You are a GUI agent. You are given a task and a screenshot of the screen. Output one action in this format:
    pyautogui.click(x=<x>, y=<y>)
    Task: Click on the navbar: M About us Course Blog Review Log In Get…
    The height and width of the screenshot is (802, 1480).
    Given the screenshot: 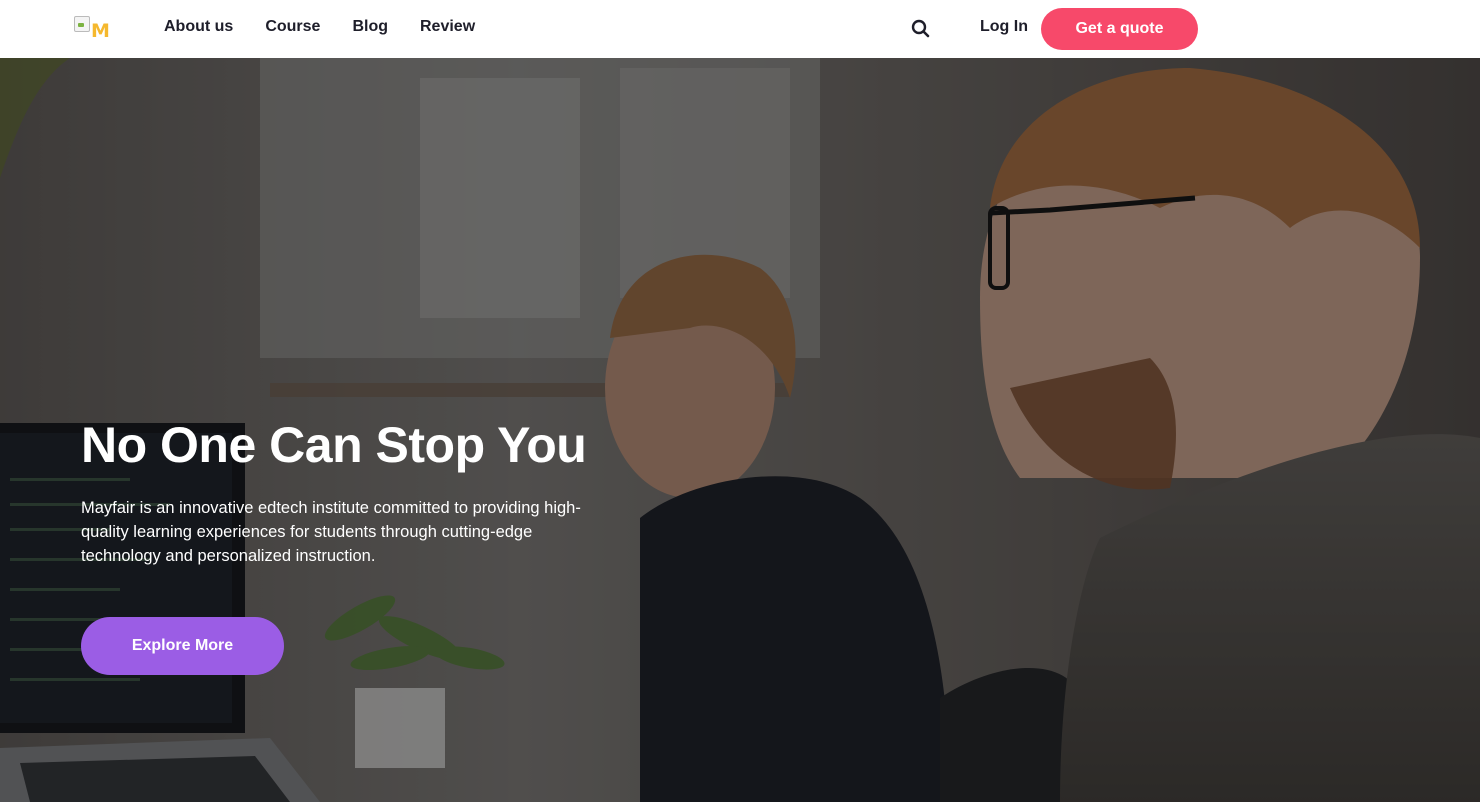 What is the action you would take?
    pyautogui.click(x=740, y=29)
    